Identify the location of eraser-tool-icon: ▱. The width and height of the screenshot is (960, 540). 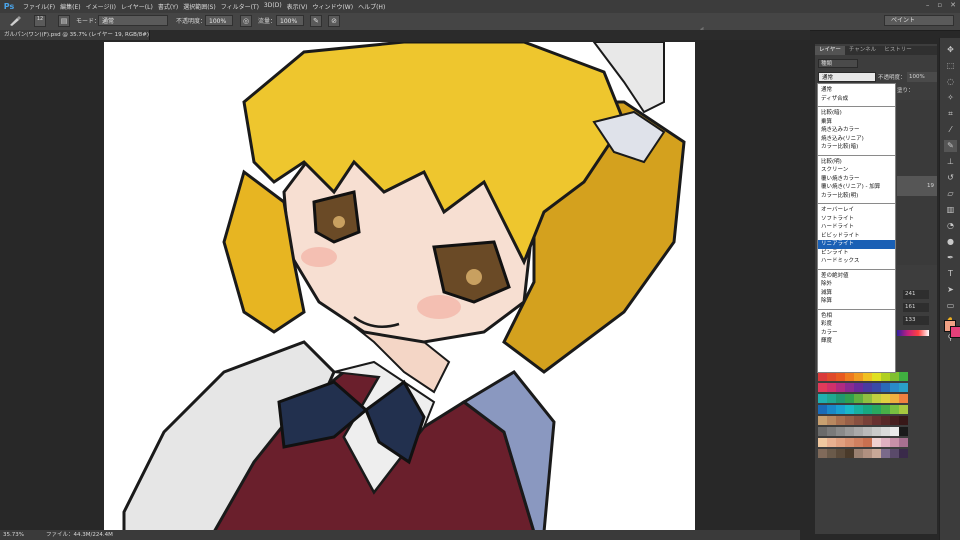
(950, 194).